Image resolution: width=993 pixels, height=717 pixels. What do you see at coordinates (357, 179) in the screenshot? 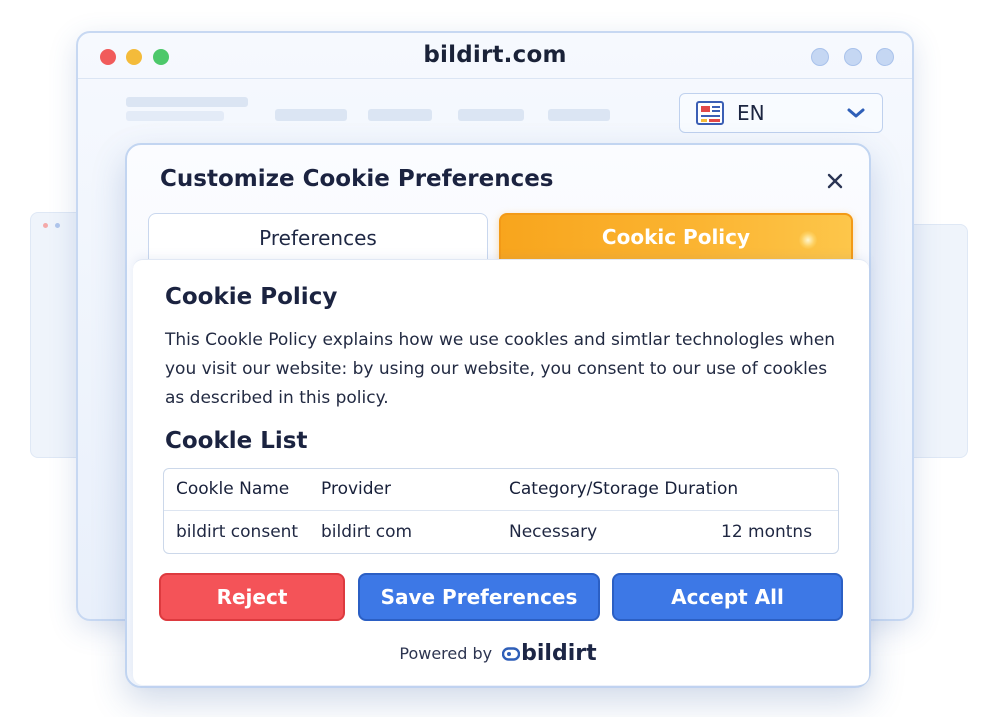
I see `modal-title: Customize Cookie Preferences` at bounding box center [357, 179].